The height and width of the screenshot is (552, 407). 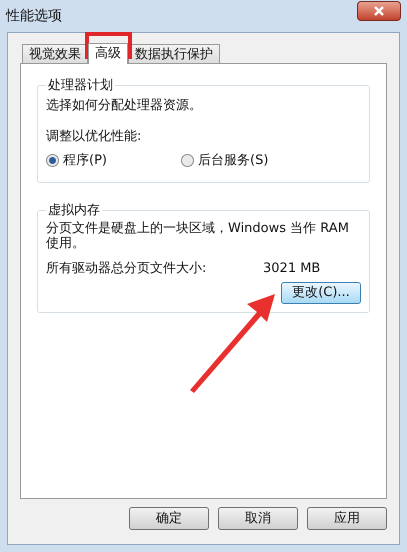 I want to click on radio-option: 程序(P), so click(x=113, y=160).